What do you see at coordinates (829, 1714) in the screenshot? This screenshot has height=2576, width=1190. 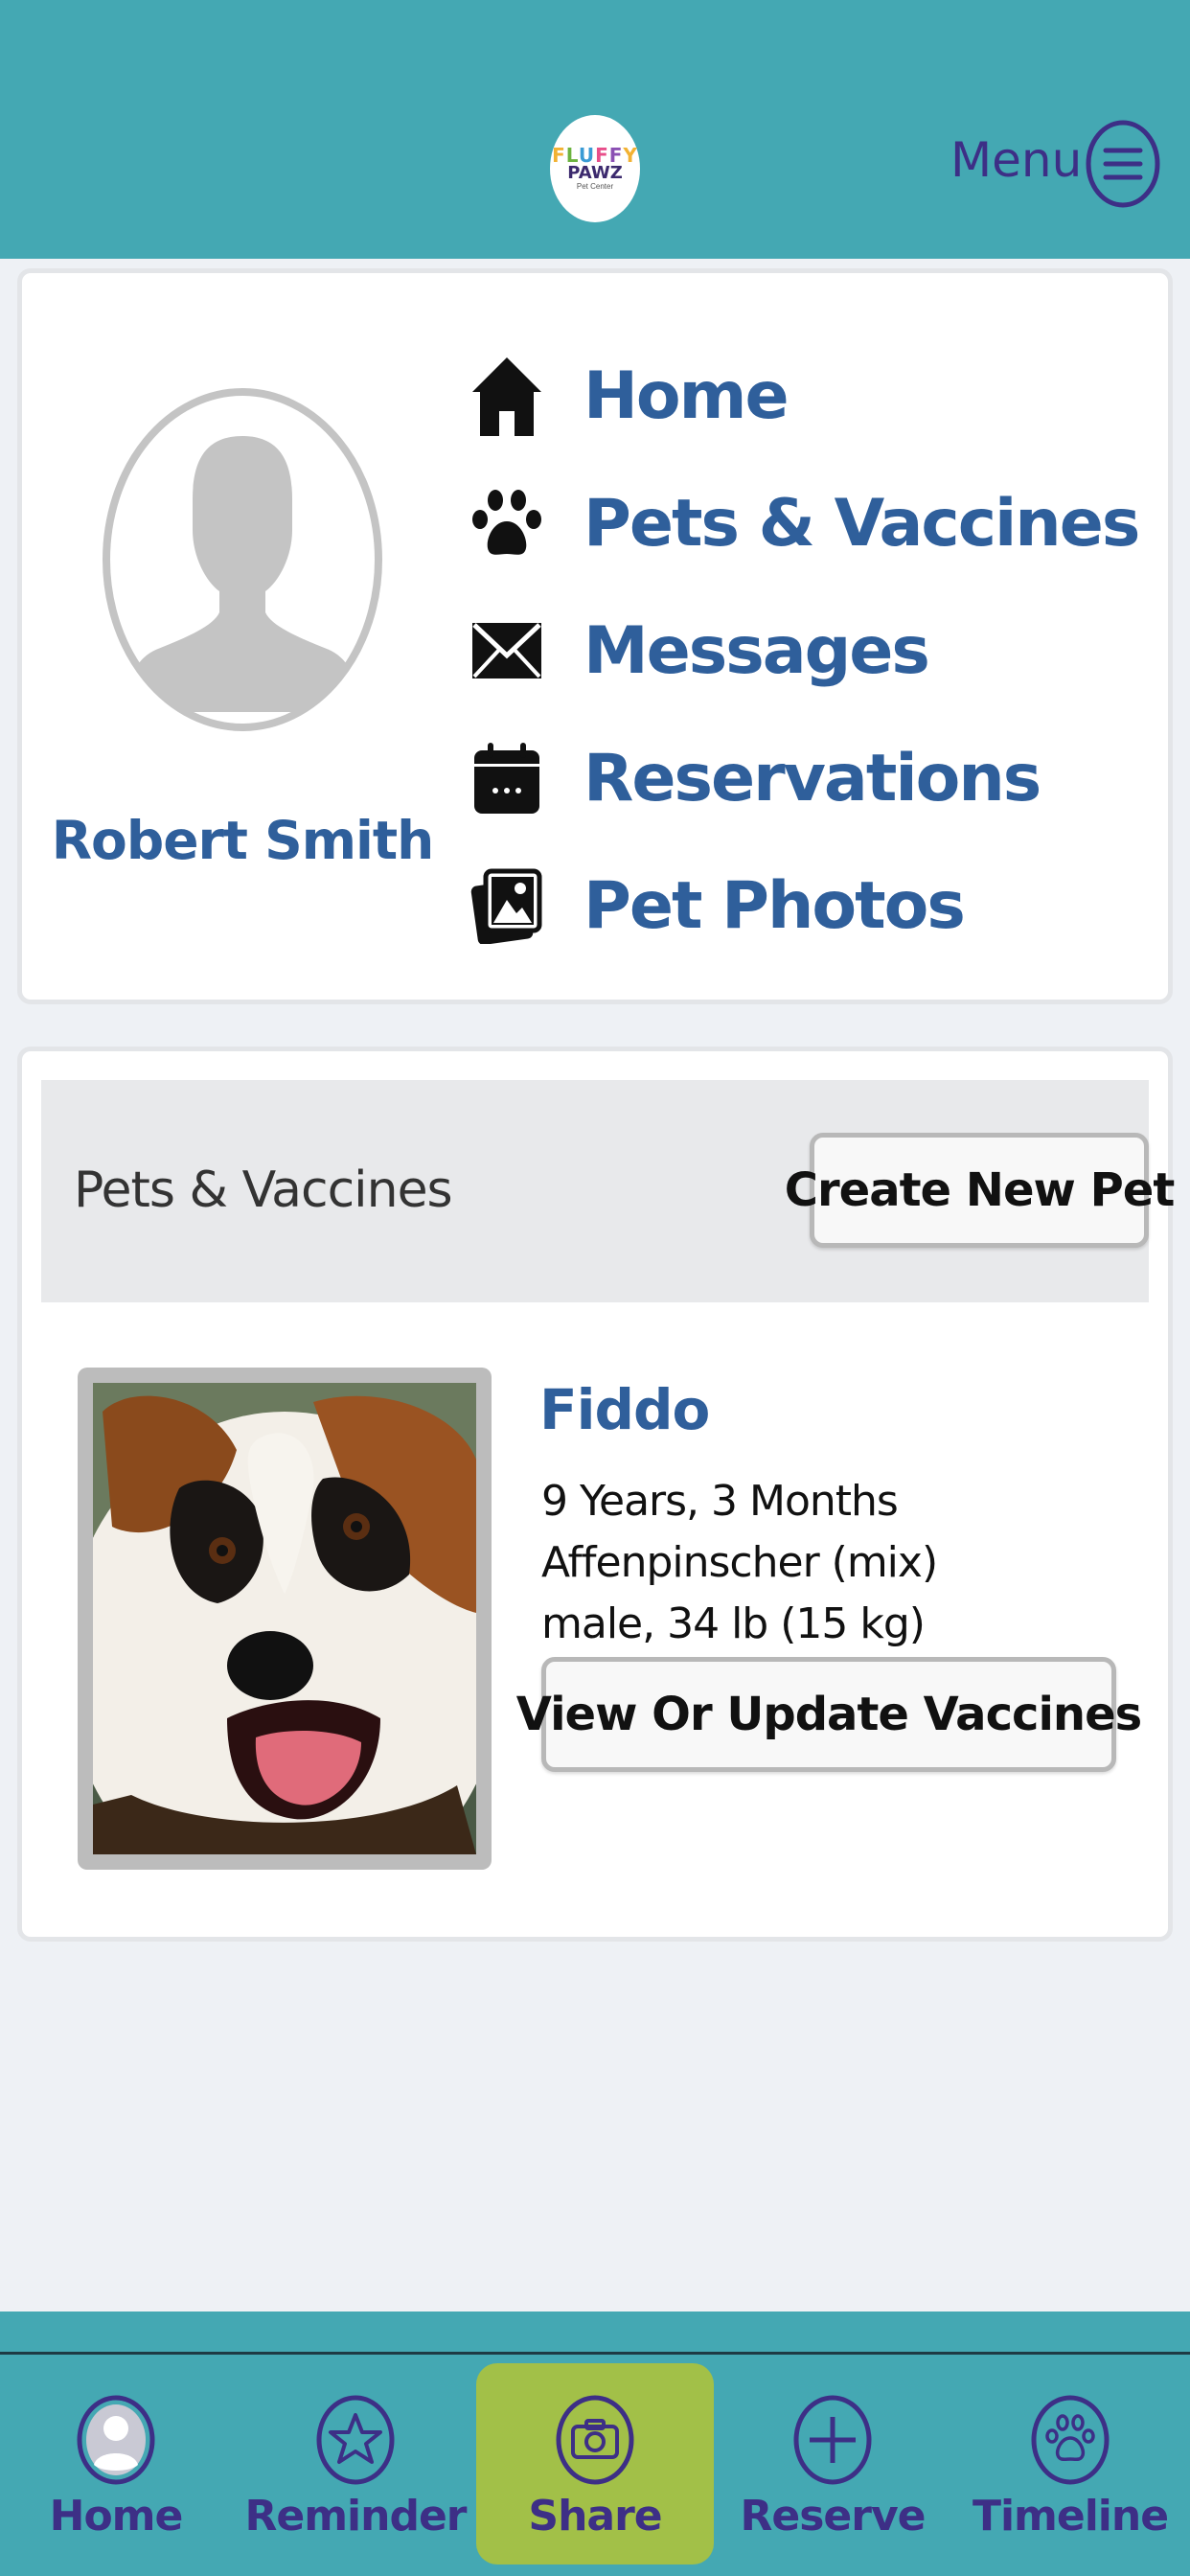 I see `view-update-vaccines-button: View Or Update Vaccines` at bounding box center [829, 1714].